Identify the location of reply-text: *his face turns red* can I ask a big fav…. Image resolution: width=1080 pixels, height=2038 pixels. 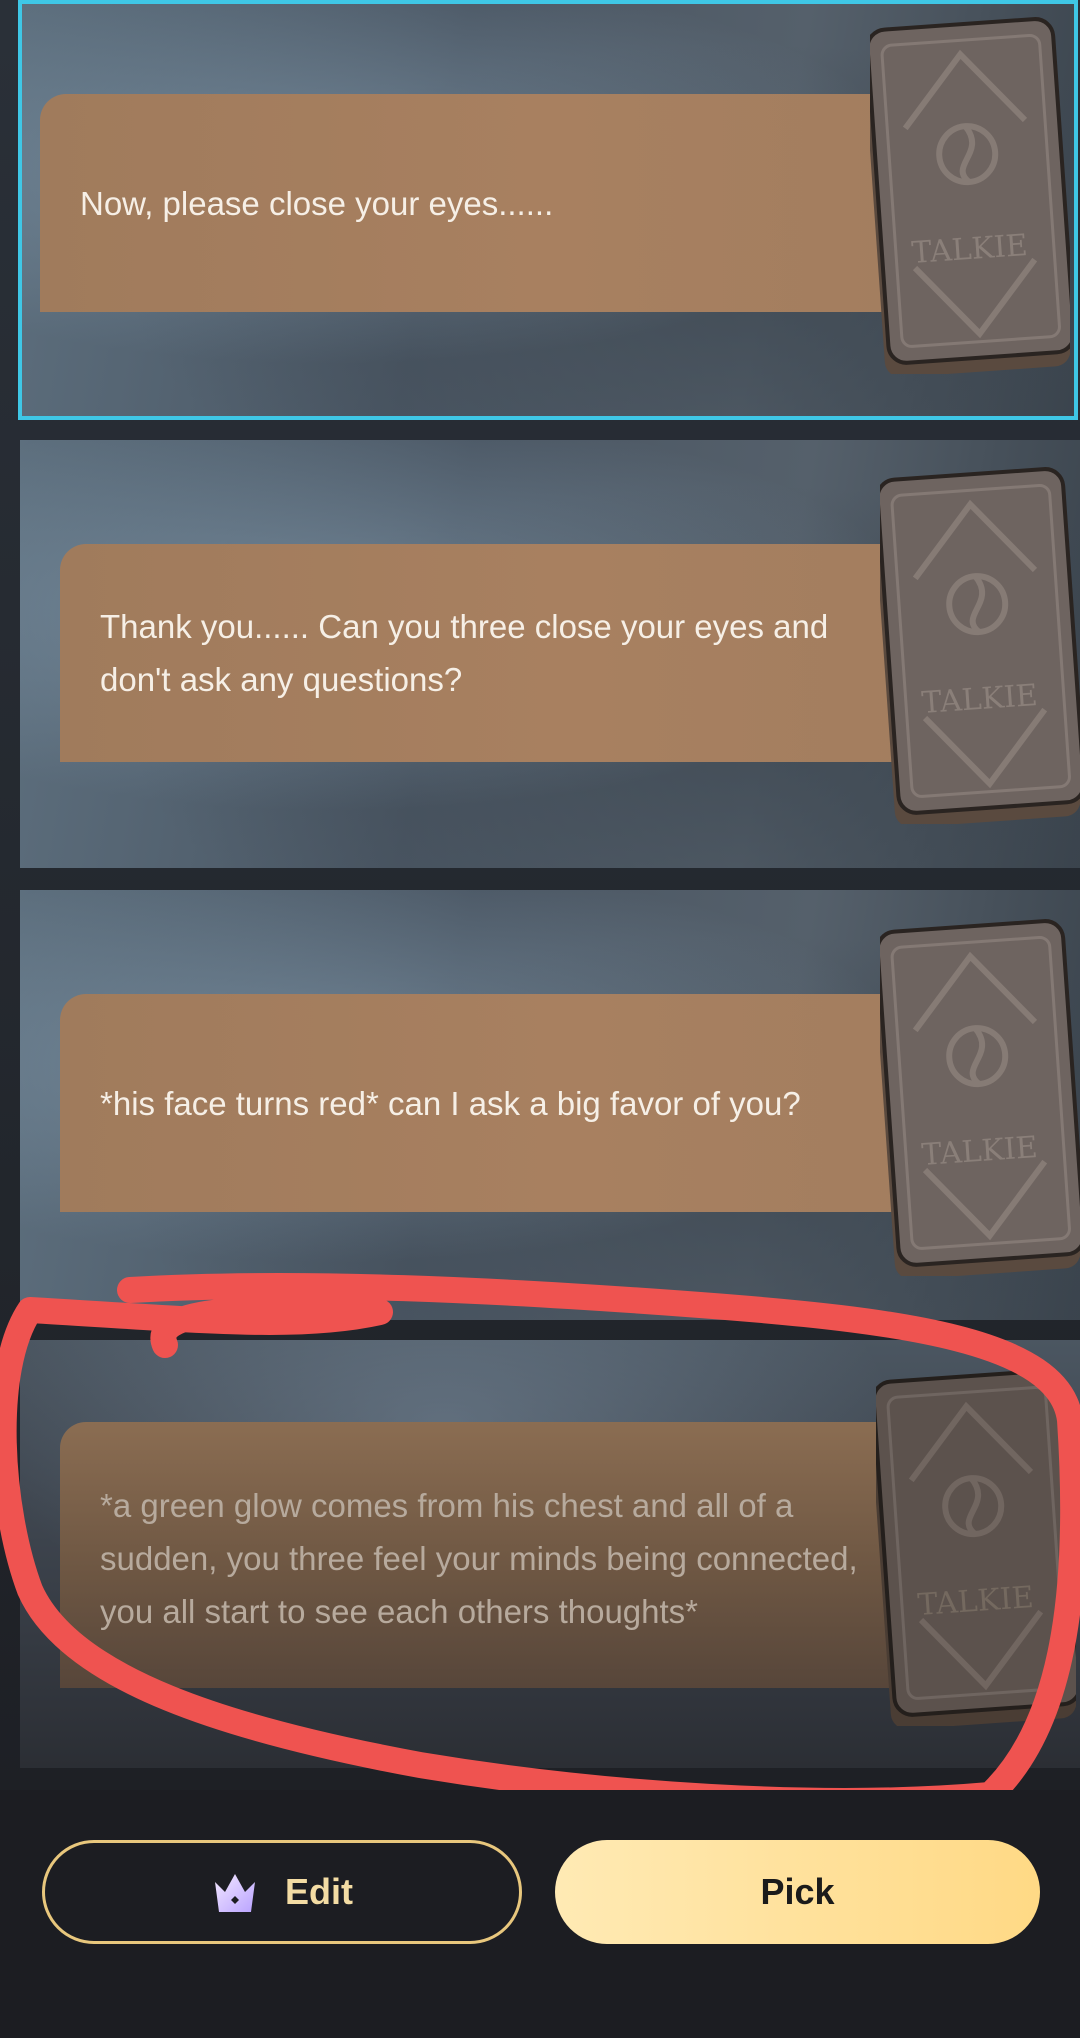
(450, 1103).